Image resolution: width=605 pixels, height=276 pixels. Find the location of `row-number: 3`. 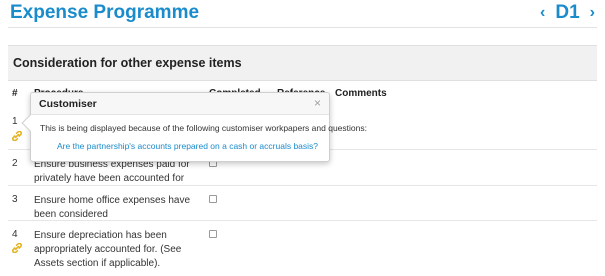

row-number: 3 is located at coordinates (15, 199).